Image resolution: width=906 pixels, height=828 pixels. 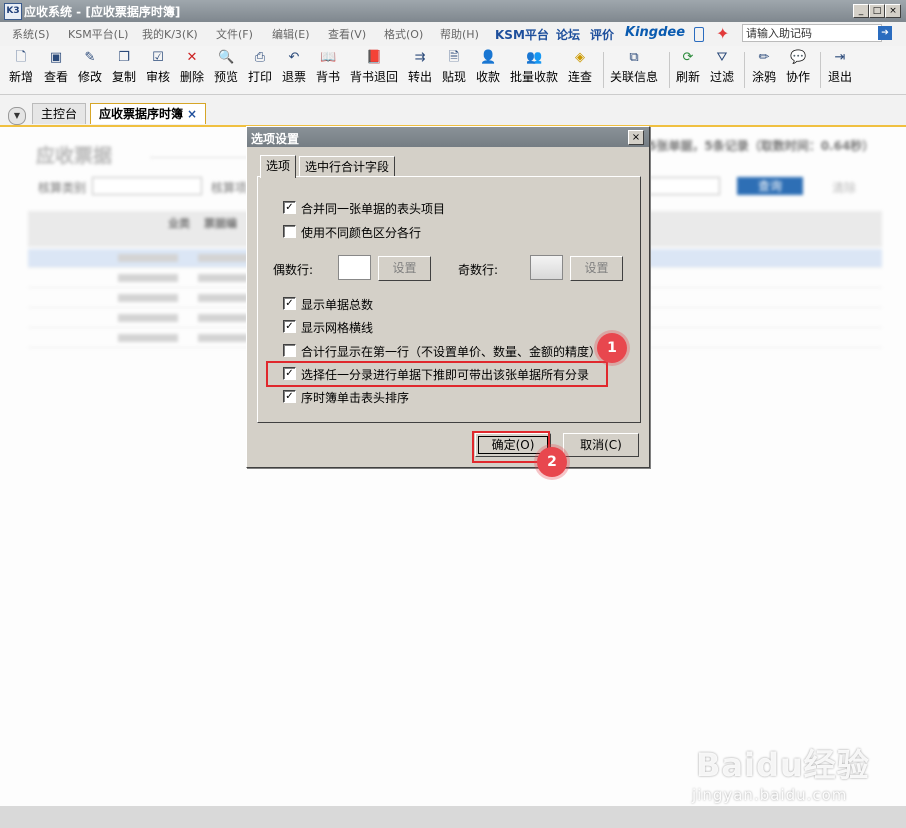 What do you see at coordinates (602, 34) in the screenshot?
I see `link-evaluate: 评价` at bounding box center [602, 34].